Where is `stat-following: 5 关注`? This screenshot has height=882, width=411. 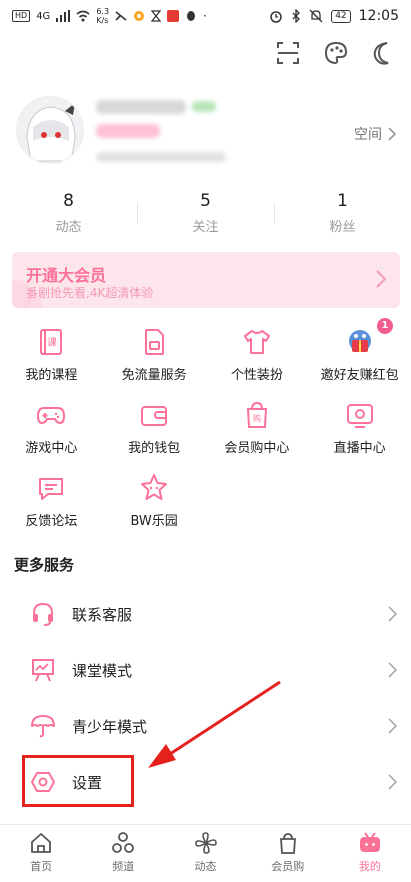 stat-following: 5 关注 is located at coordinates (205, 215).